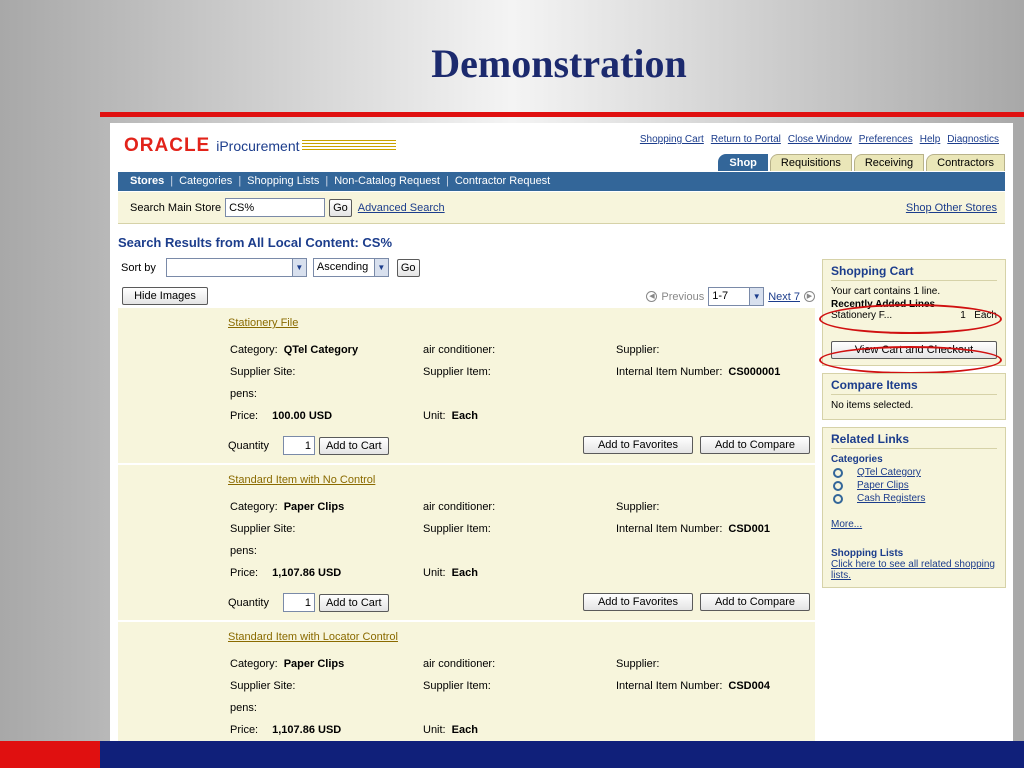  I want to click on compare-empty-text: No items selected., so click(872, 405).